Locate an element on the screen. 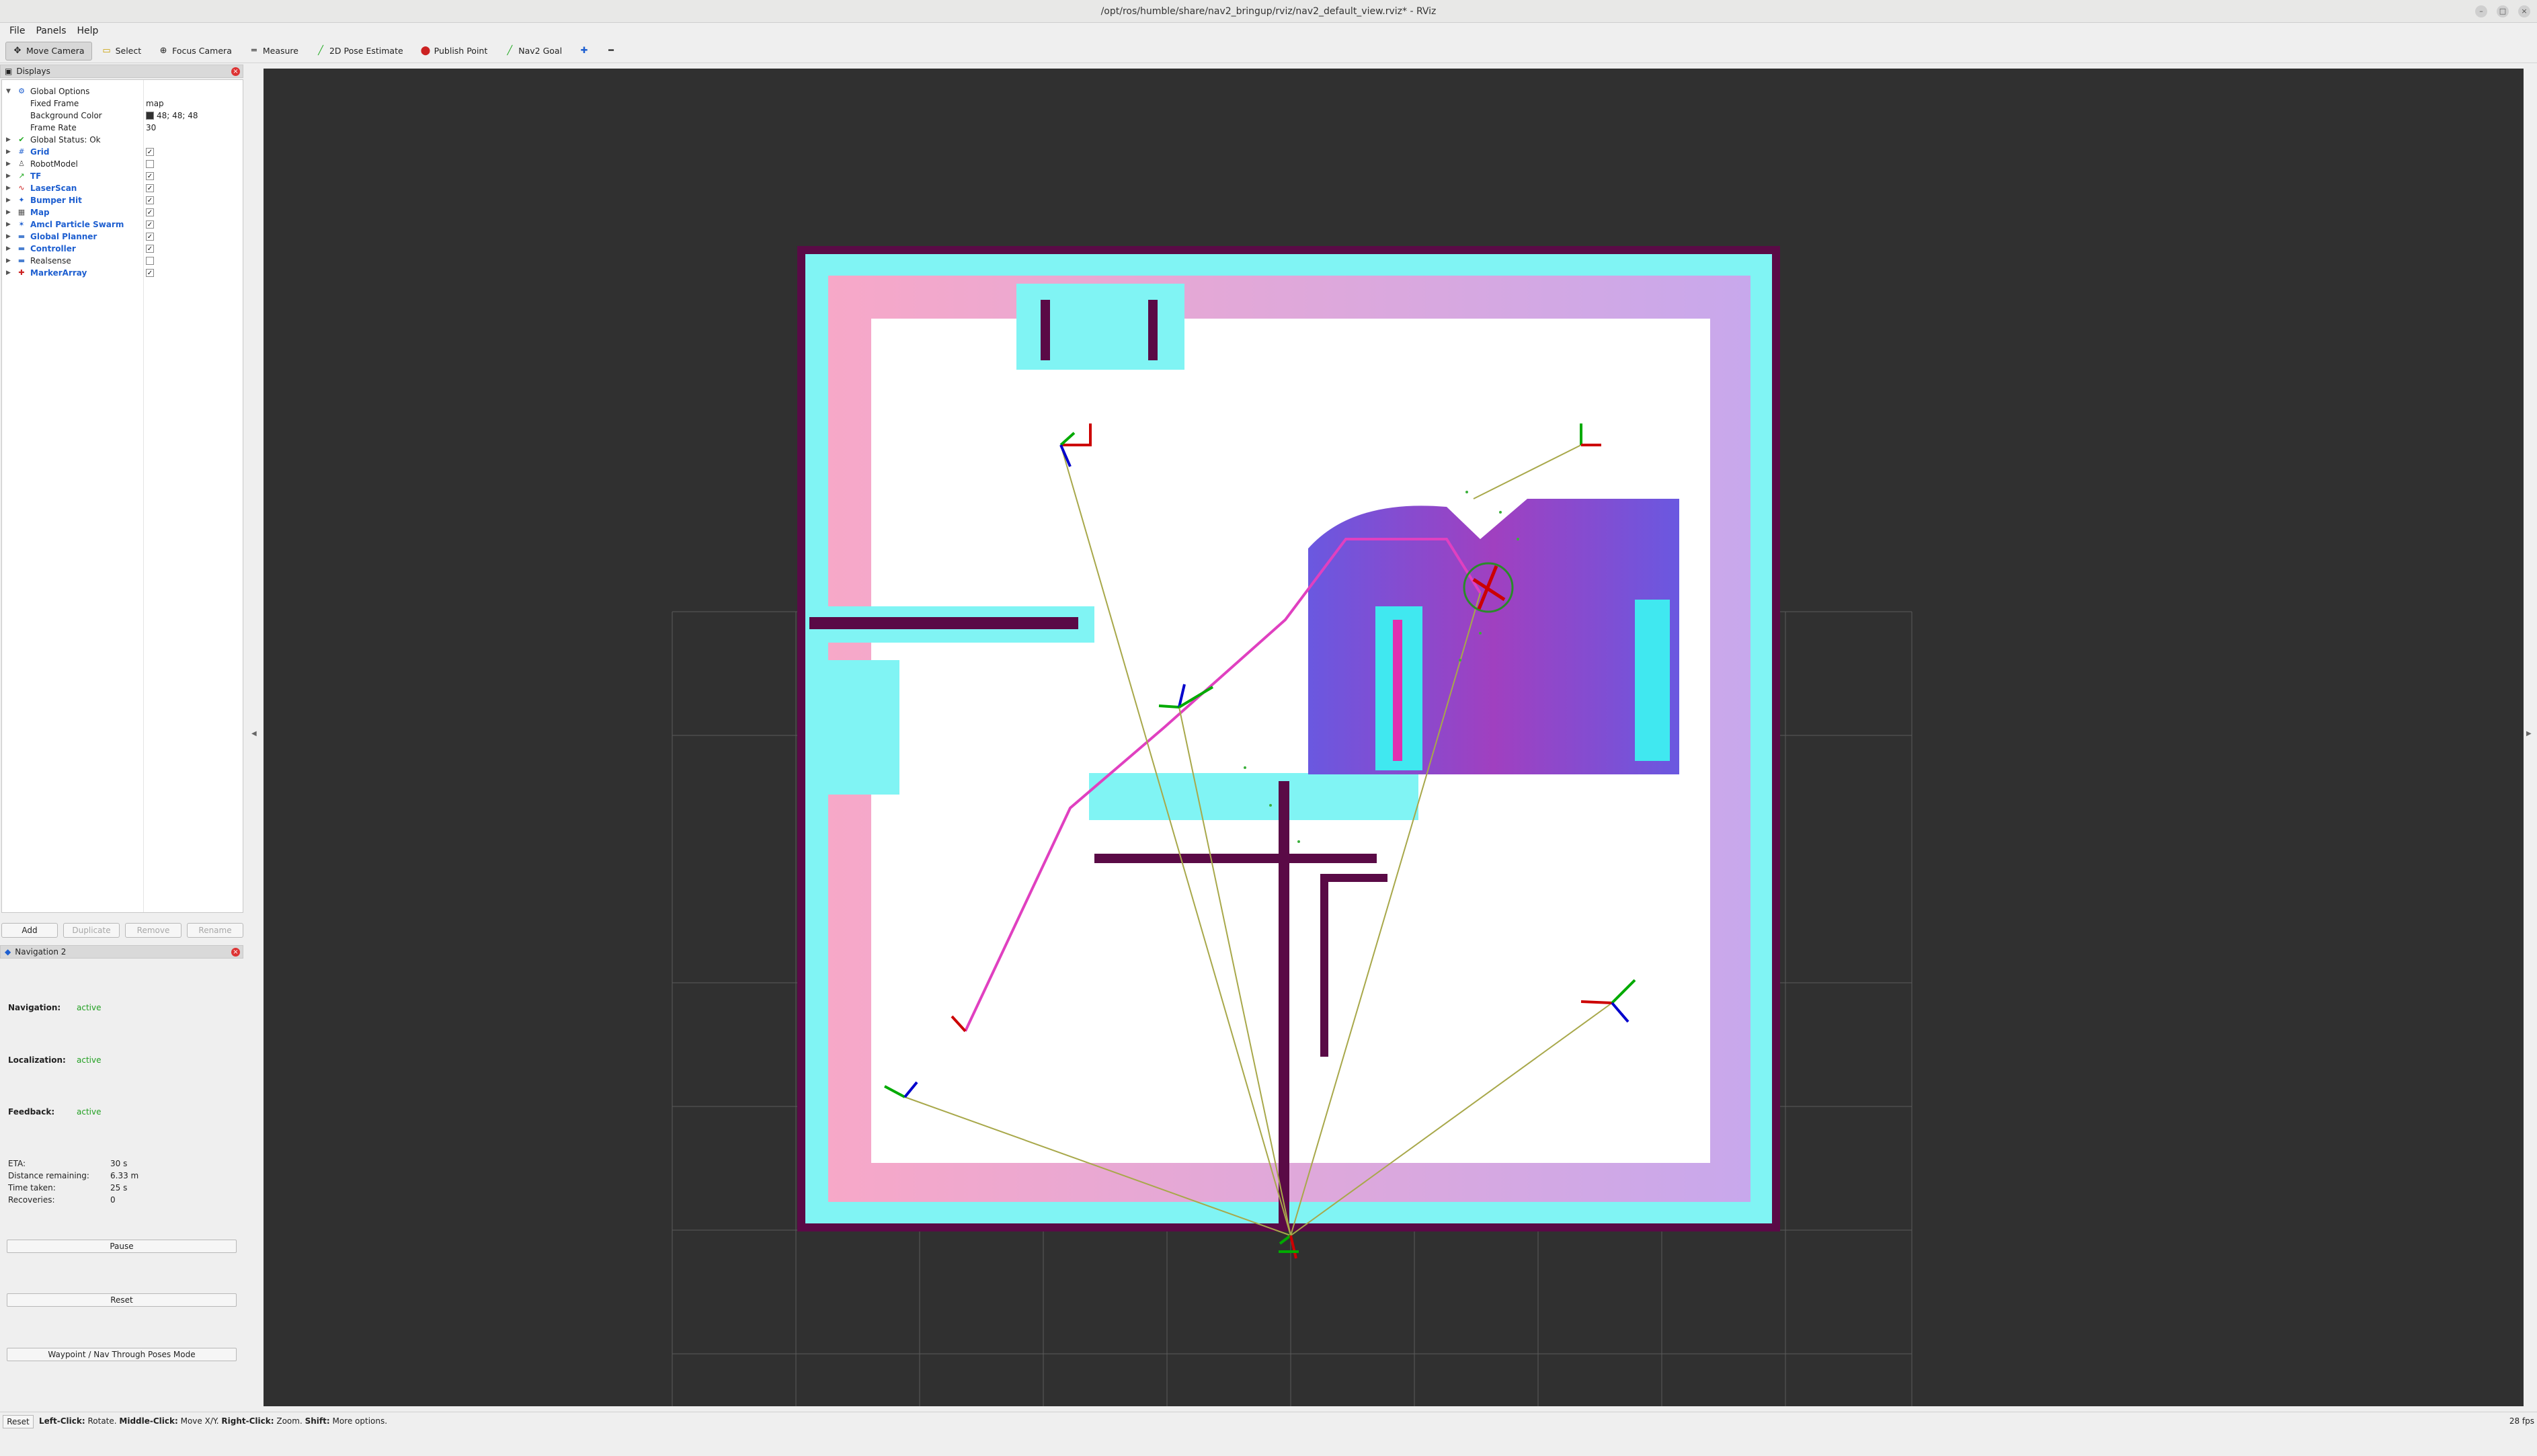  bumper-hit-icon: ✦ is located at coordinates (22, 200).